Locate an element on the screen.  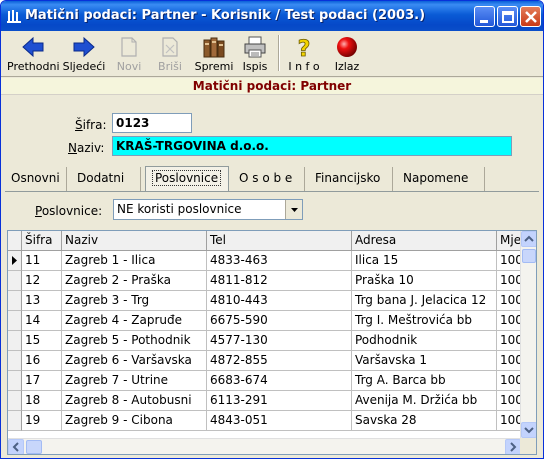
brisi-button: Briši is located at coordinates (170, 54).